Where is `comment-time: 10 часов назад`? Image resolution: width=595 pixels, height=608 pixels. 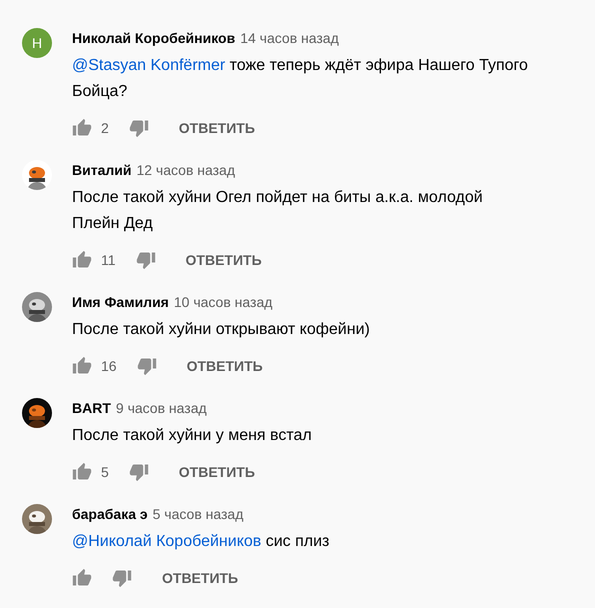 comment-time: 10 часов назад is located at coordinates (223, 302).